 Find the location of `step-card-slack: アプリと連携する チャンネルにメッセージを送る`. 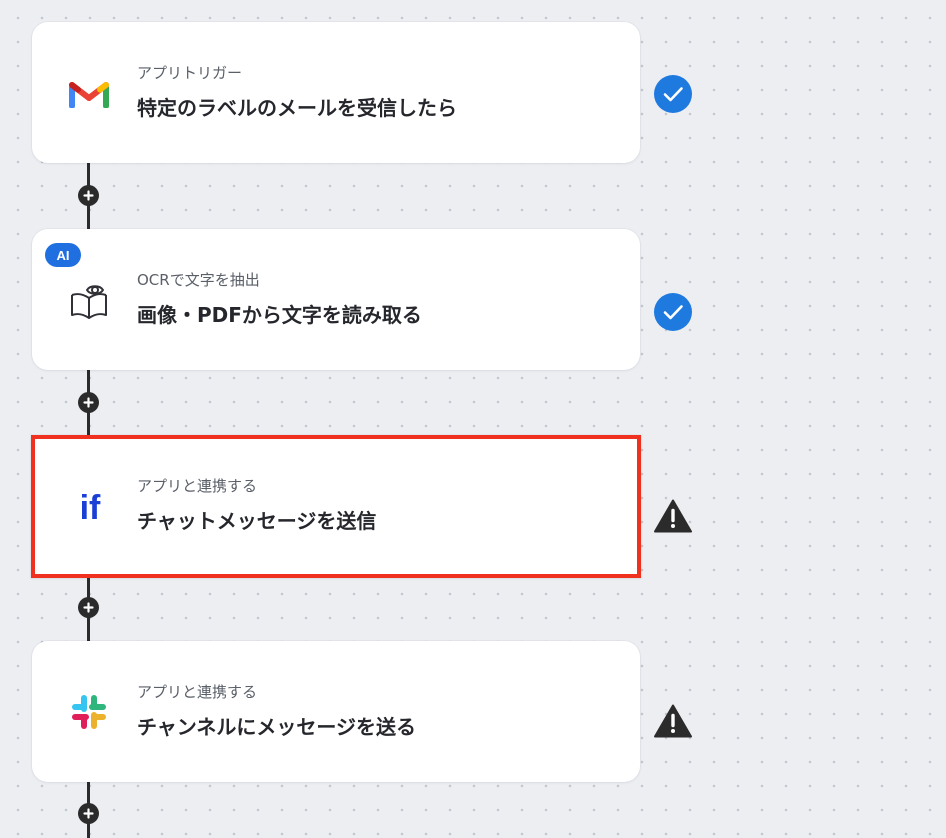

step-card-slack: アプリと連携する チャンネルにメッセージを送る is located at coordinates (336, 711).